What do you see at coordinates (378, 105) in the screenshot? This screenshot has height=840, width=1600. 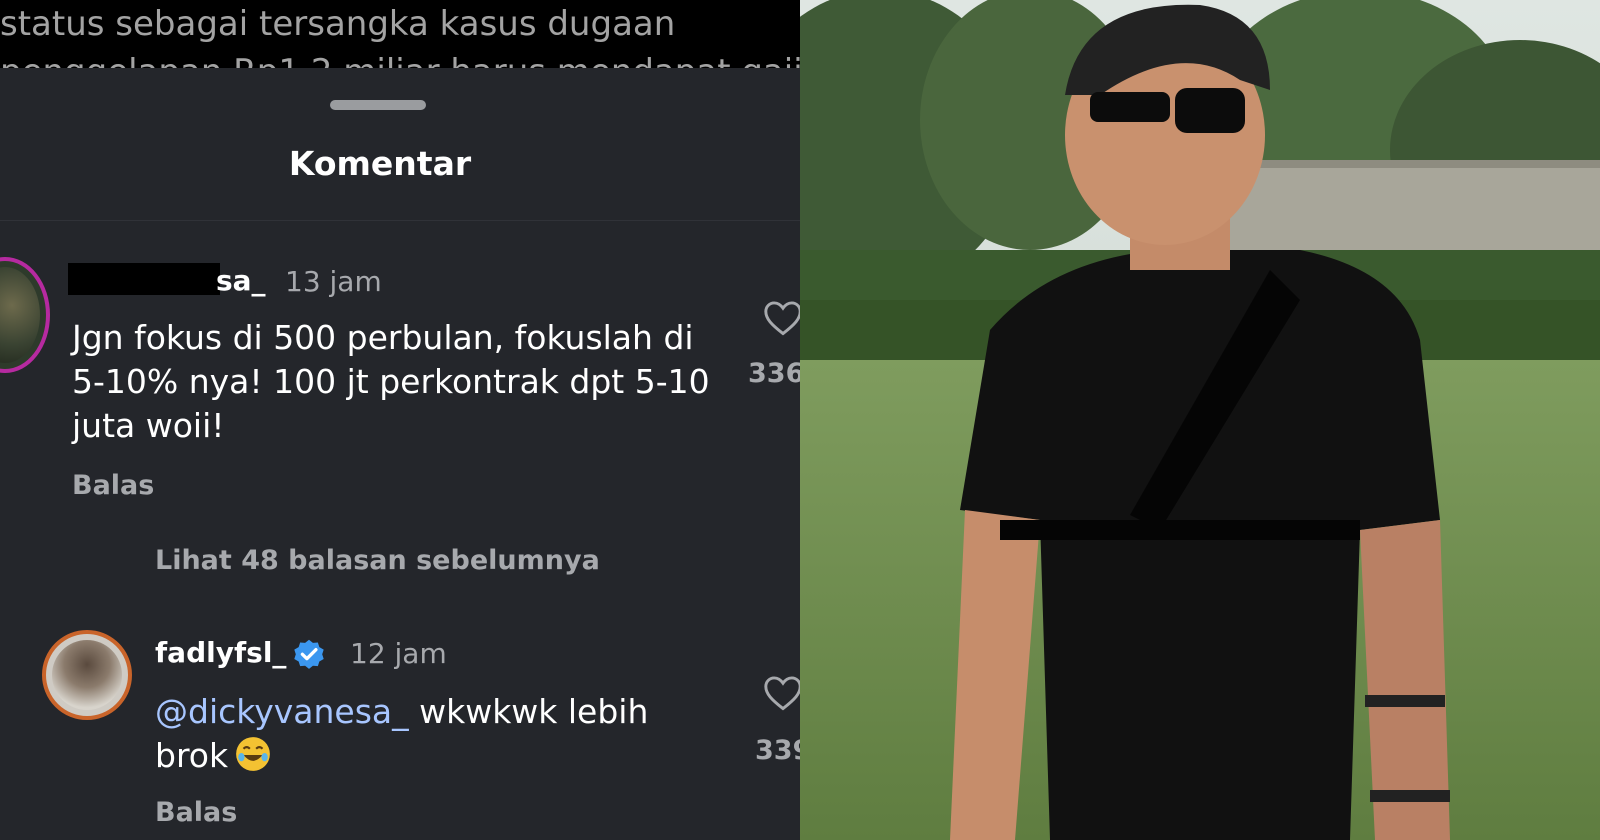 I see `sheet-drag-handle` at bounding box center [378, 105].